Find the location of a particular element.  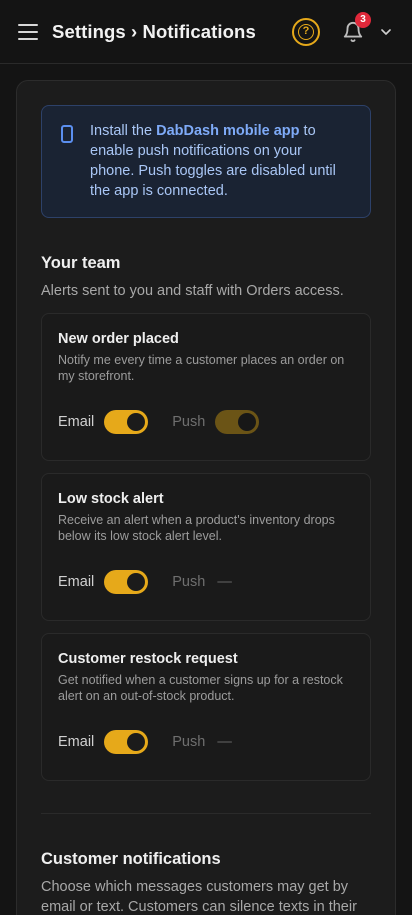

push-group: Push is located at coordinates (216, 422).